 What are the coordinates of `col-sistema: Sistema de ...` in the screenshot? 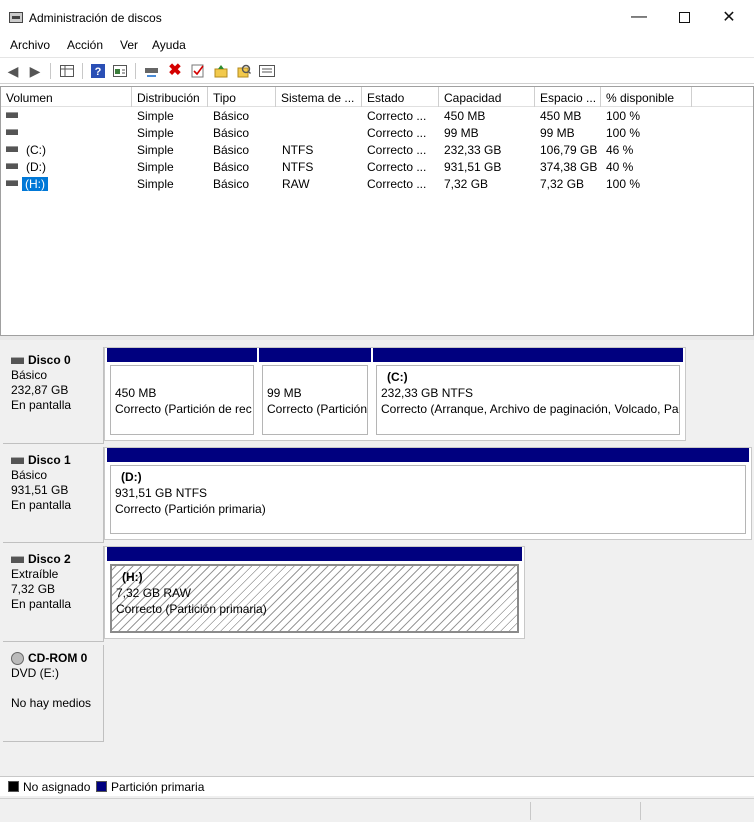 It's located at (319, 97).